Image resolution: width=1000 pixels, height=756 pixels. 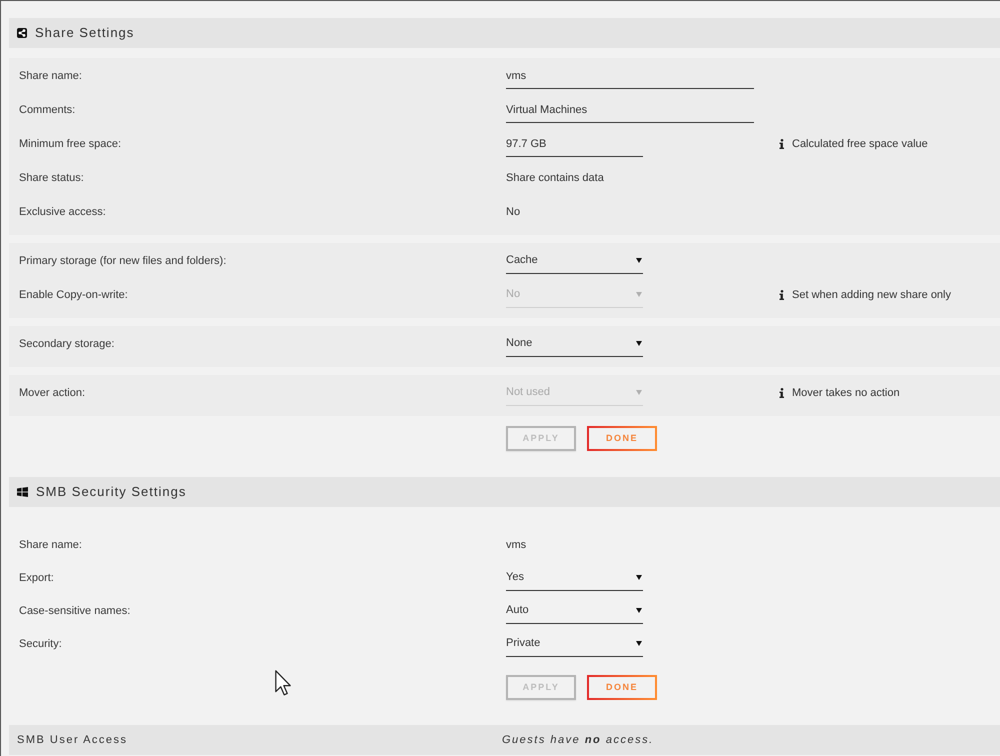 I want to click on hint-text: Calculated free space value, so click(x=860, y=144).